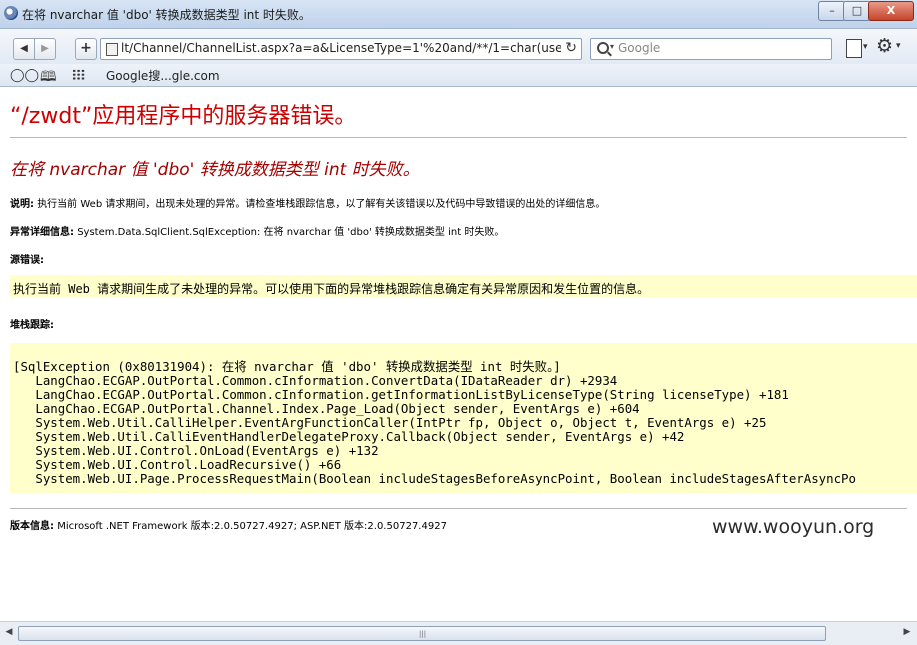 Image resolution: width=917 pixels, height=645 pixels. Describe the element at coordinates (832, 11) in the screenshot. I see `minimize-button: –` at that location.